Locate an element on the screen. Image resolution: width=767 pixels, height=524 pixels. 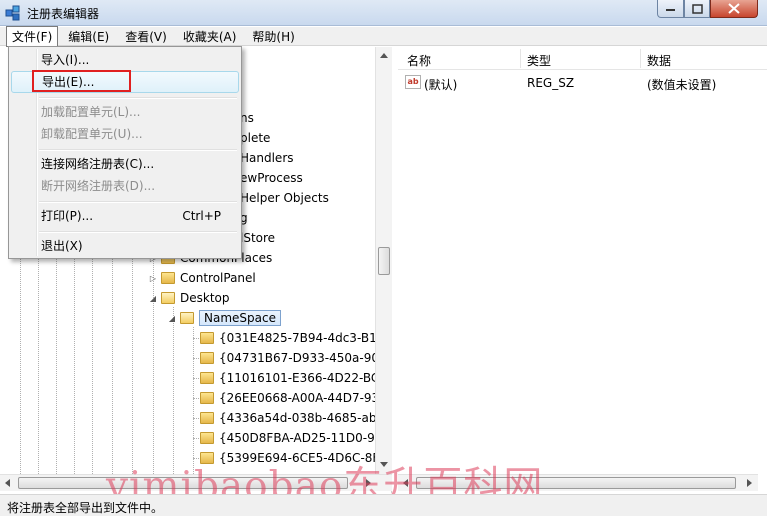
title-bar: 注册表编辑器 is located at coordinates (383, 13).